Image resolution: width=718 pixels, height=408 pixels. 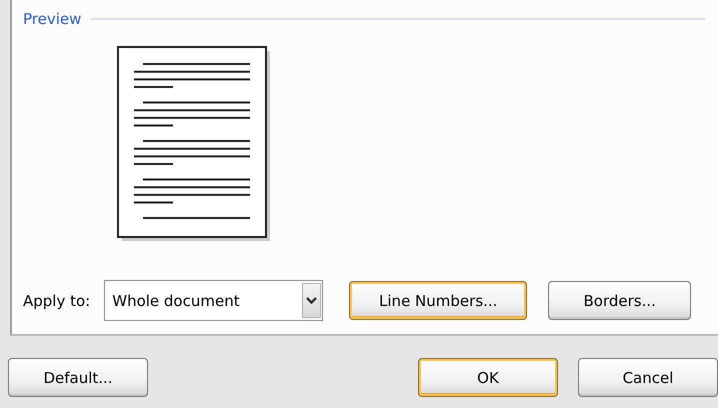 I want to click on dialog-button: Cancel, so click(x=648, y=377).